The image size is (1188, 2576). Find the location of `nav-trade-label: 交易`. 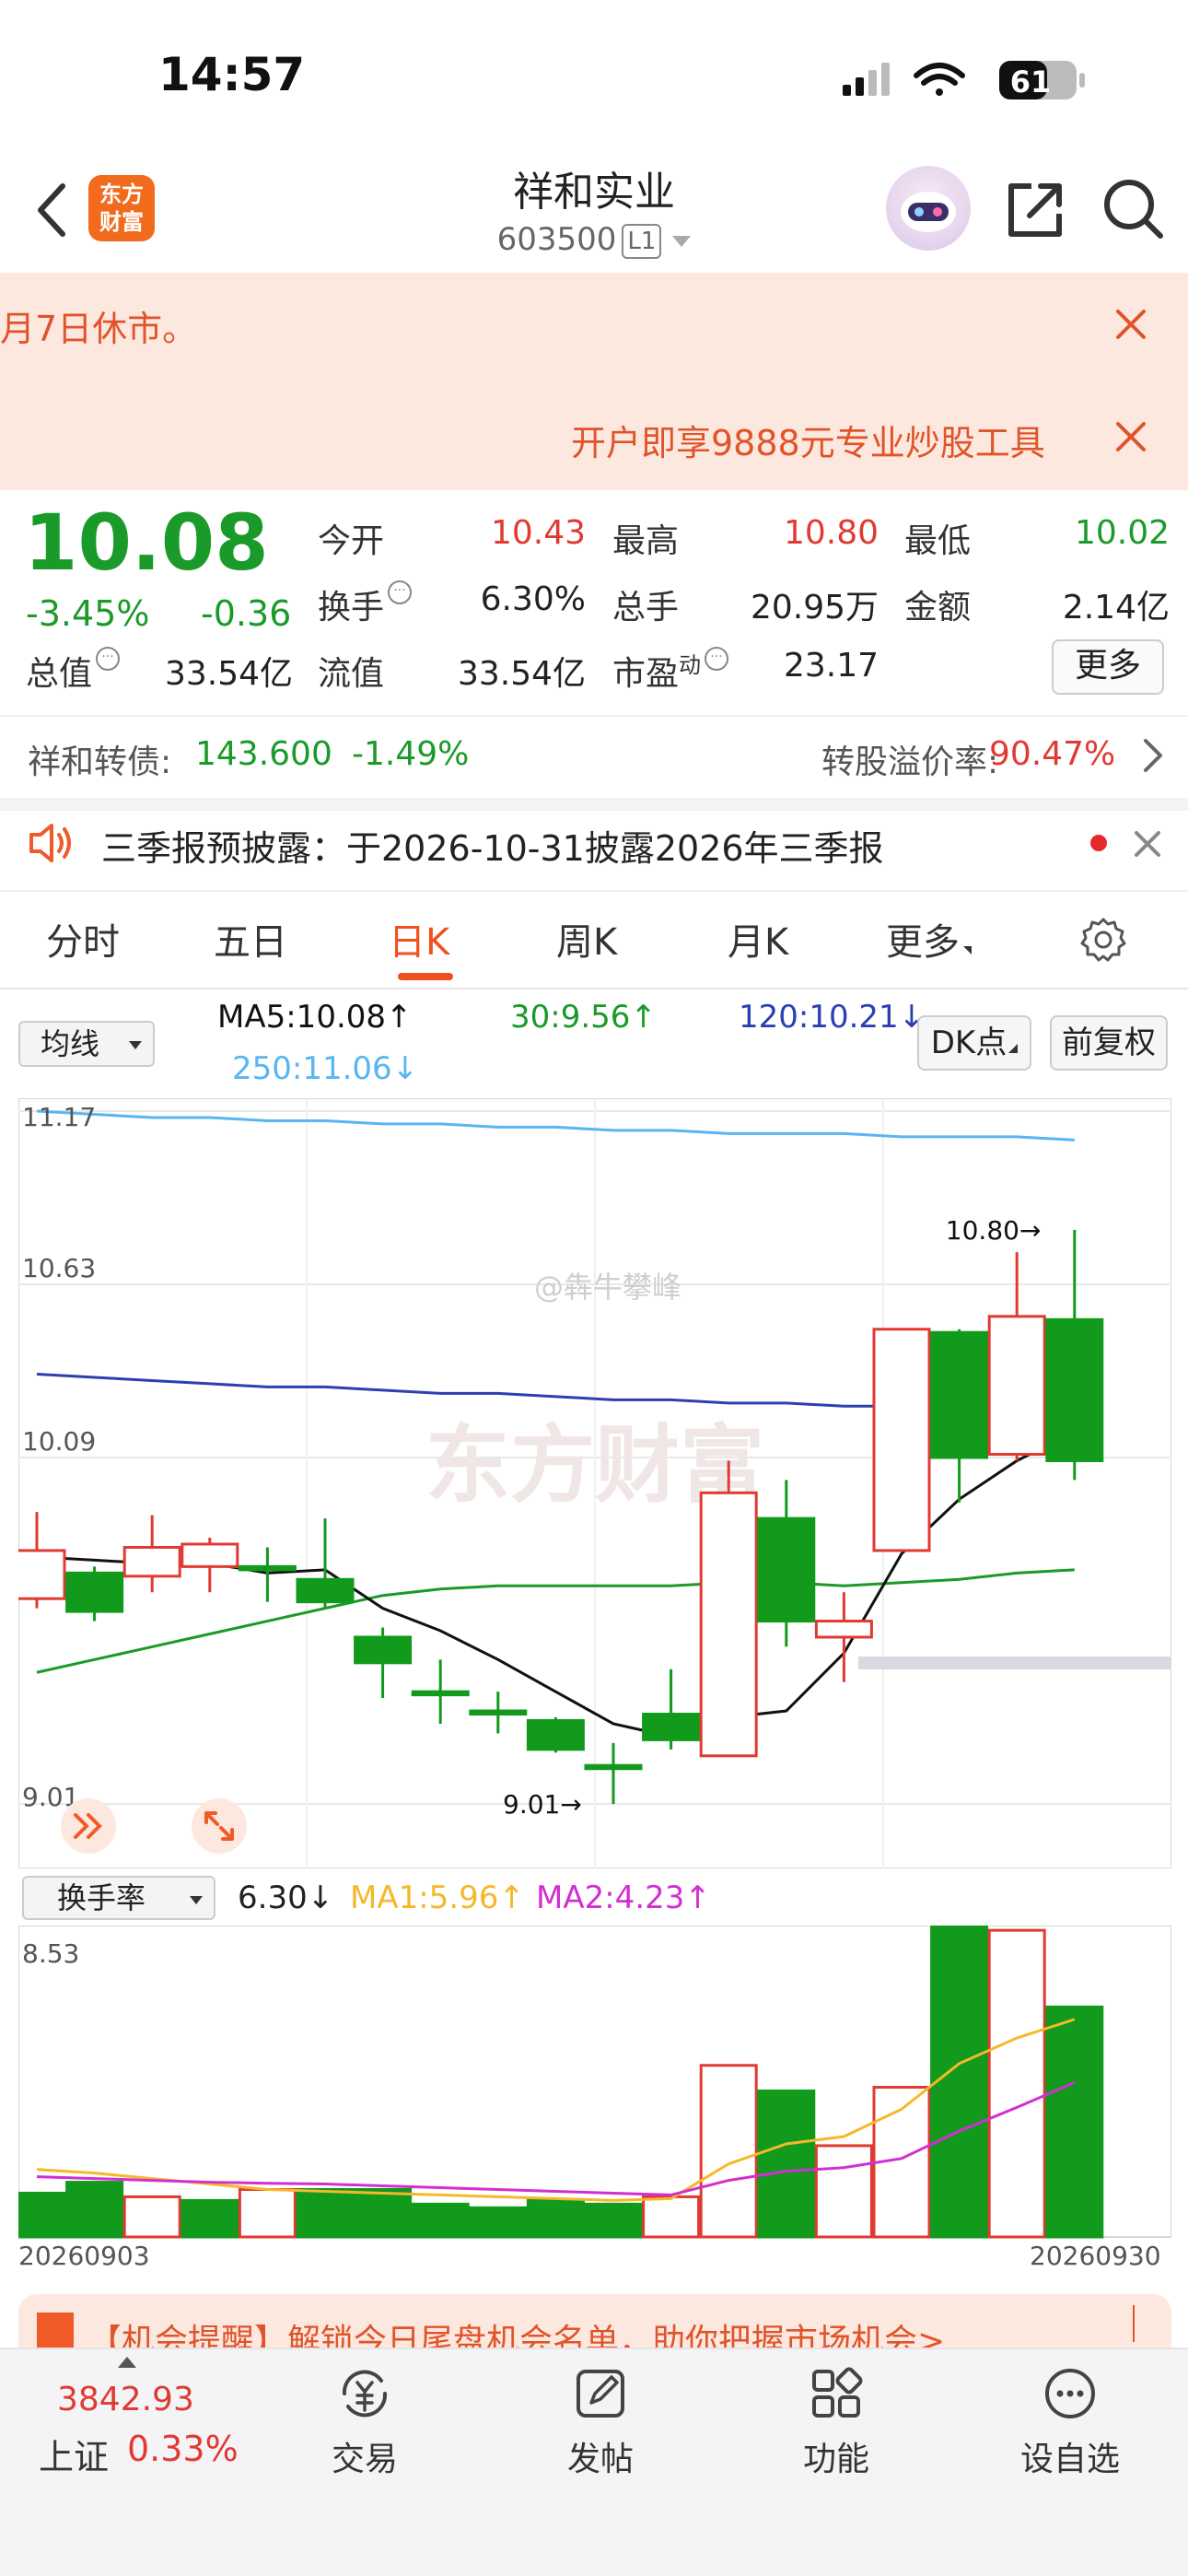

nav-trade-label: 交易 is located at coordinates (364, 2459).